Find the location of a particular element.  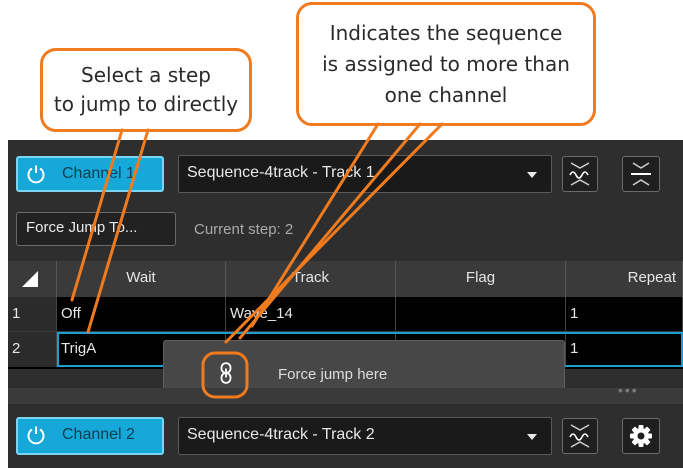

channel-1-sequence-select: Sequence-4track - Track 1 is located at coordinates (365, 174).